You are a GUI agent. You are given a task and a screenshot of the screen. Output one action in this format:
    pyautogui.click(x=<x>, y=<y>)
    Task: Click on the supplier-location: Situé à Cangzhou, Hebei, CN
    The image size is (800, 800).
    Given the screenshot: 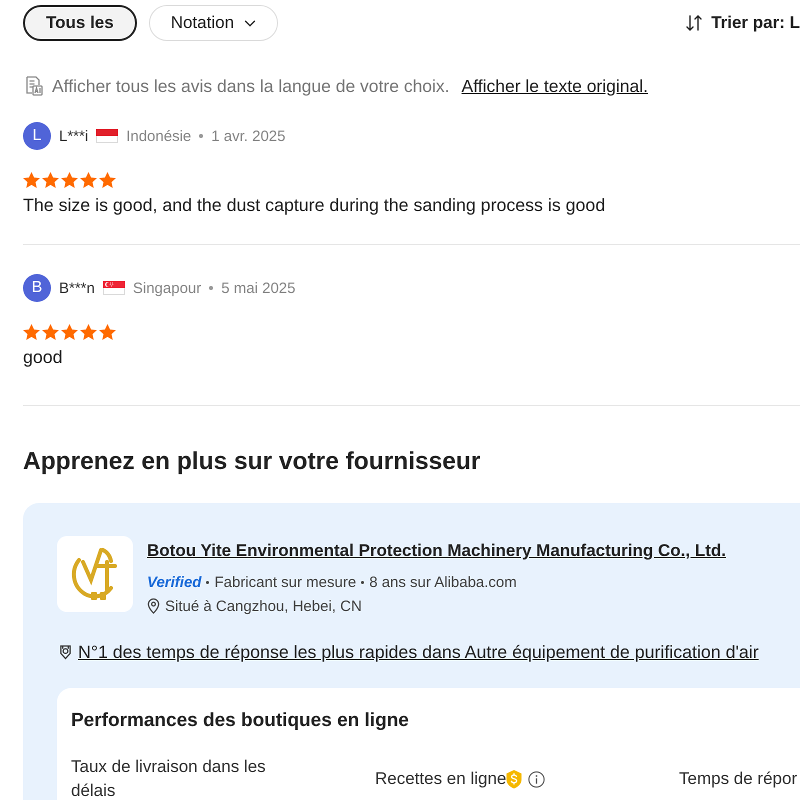 What is the action you would take?
    pyautogui.click(x=263, y=606)
    